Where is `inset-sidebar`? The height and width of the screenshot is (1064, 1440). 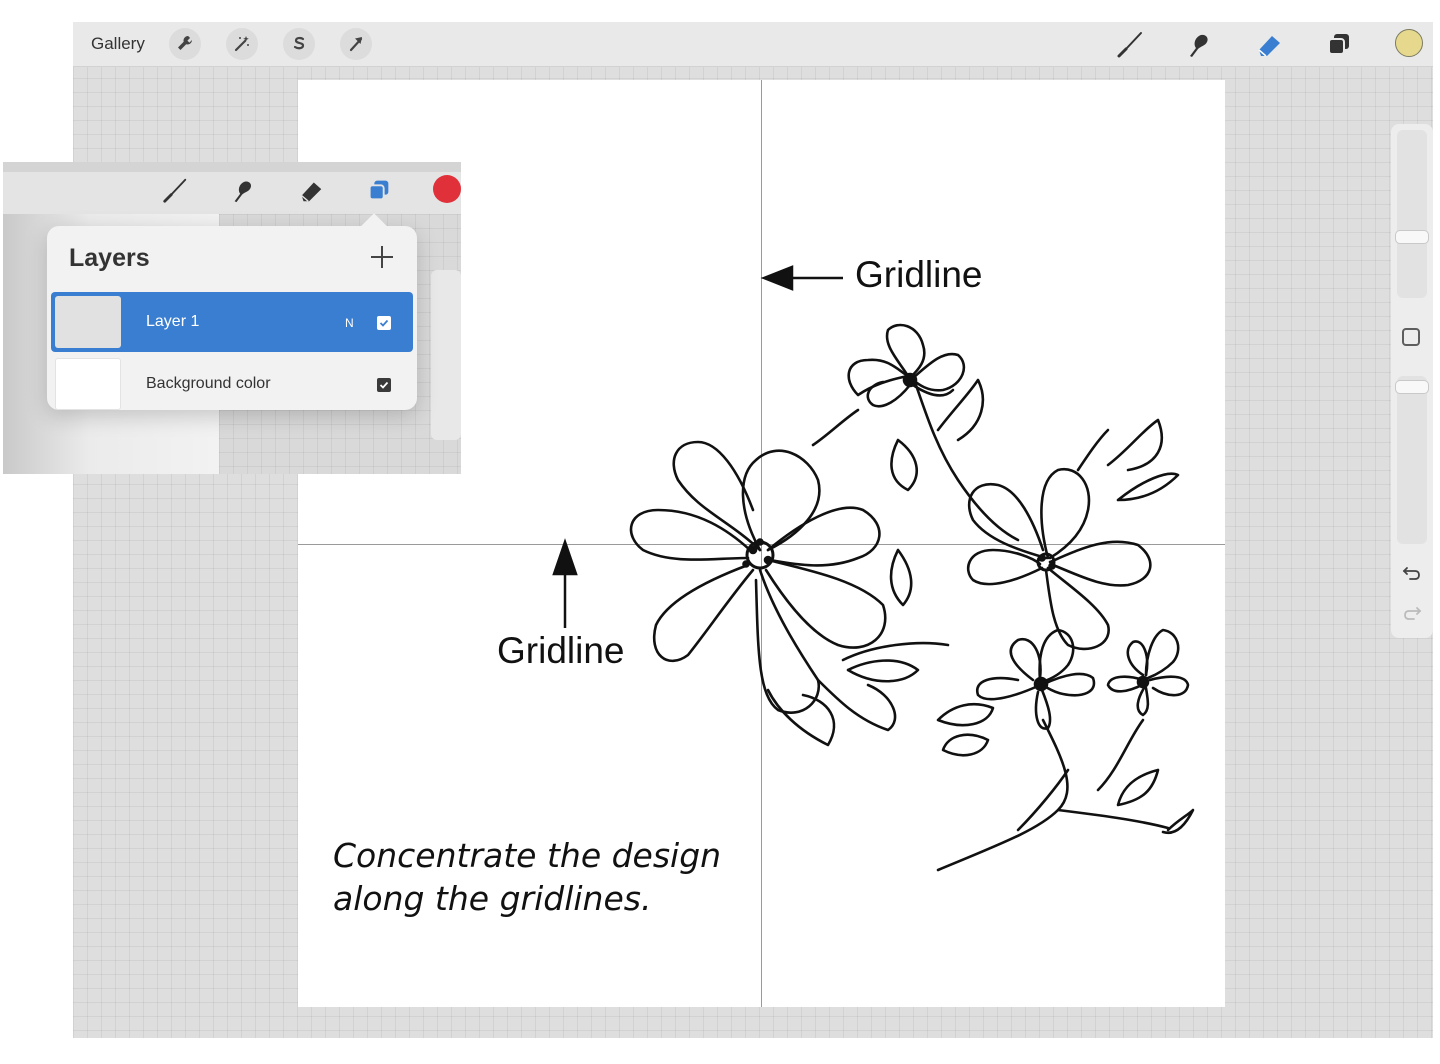 inset-sidebar is located at coordinates (446, 355).